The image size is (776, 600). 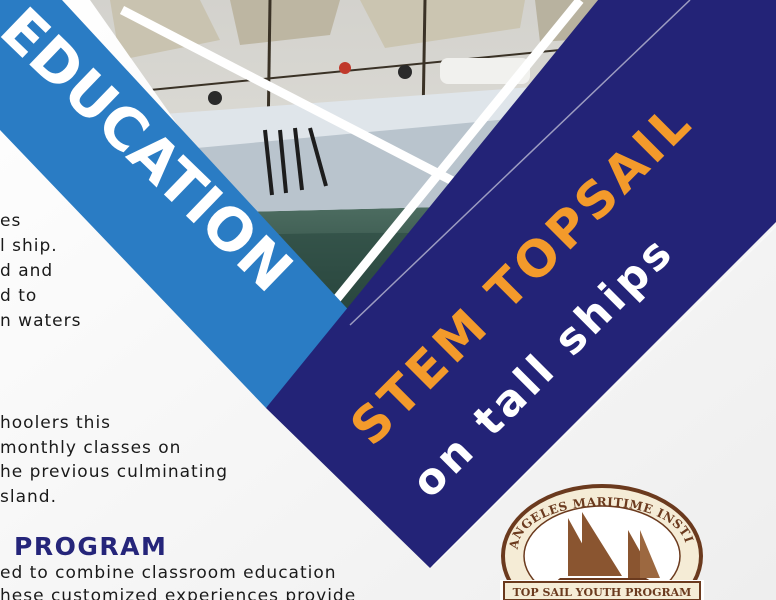 What do you see at coordinates (114, 472) in the screenshot?
I see `body-text-line: he previous culminating` at bounding box center [114, 472].